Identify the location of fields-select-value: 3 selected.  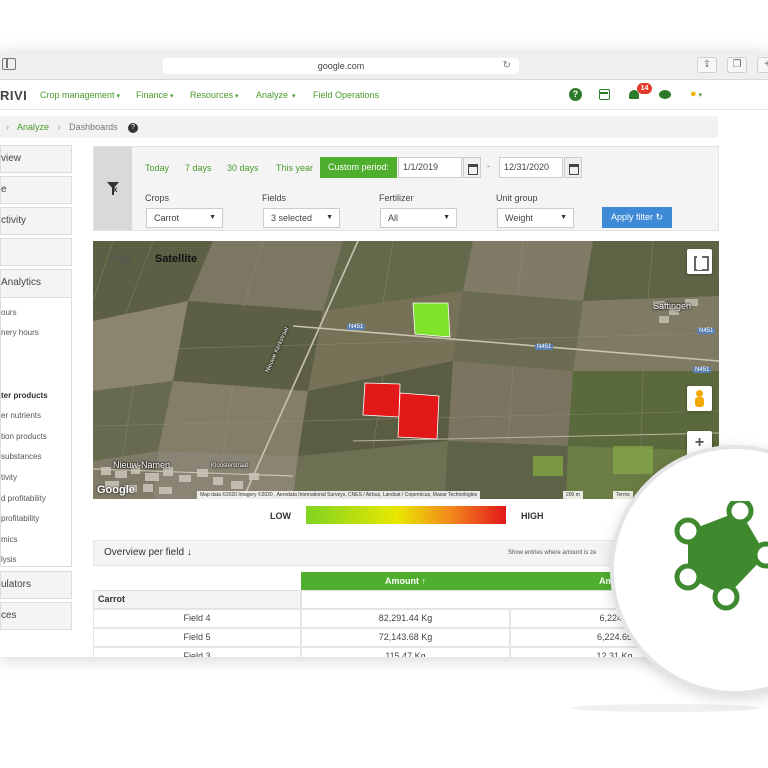
(292, 218).